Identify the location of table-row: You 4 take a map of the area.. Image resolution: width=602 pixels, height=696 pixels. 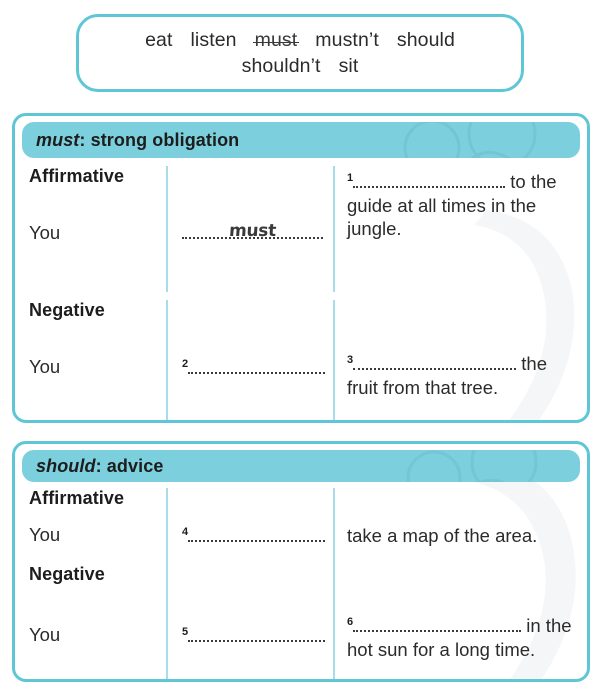
(301, 542).